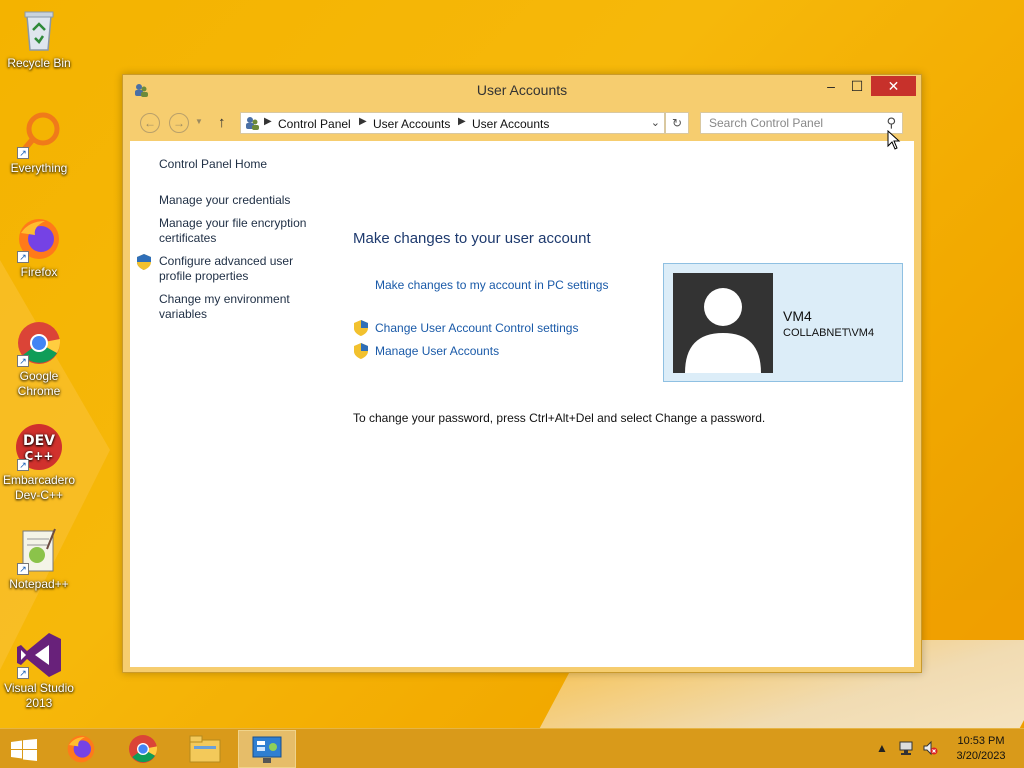 Image resolution: width=1024 pixels, height=768 pixels. Describe the element at coordinates (39, 343) in the screenshot. I see `chrome-icon: ↗` at that location.